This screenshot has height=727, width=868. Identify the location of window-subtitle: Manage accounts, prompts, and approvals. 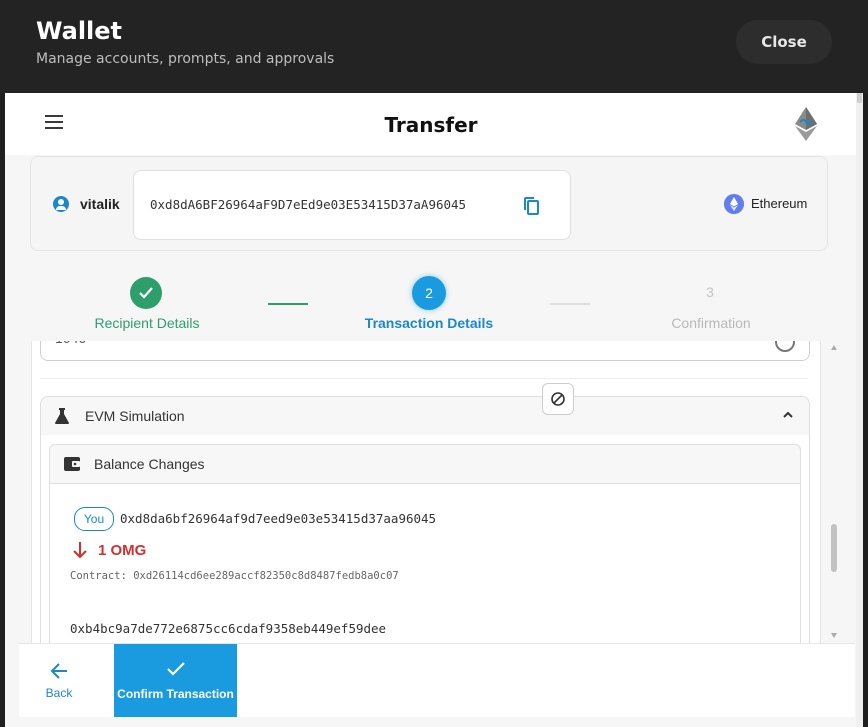
(185, 59).